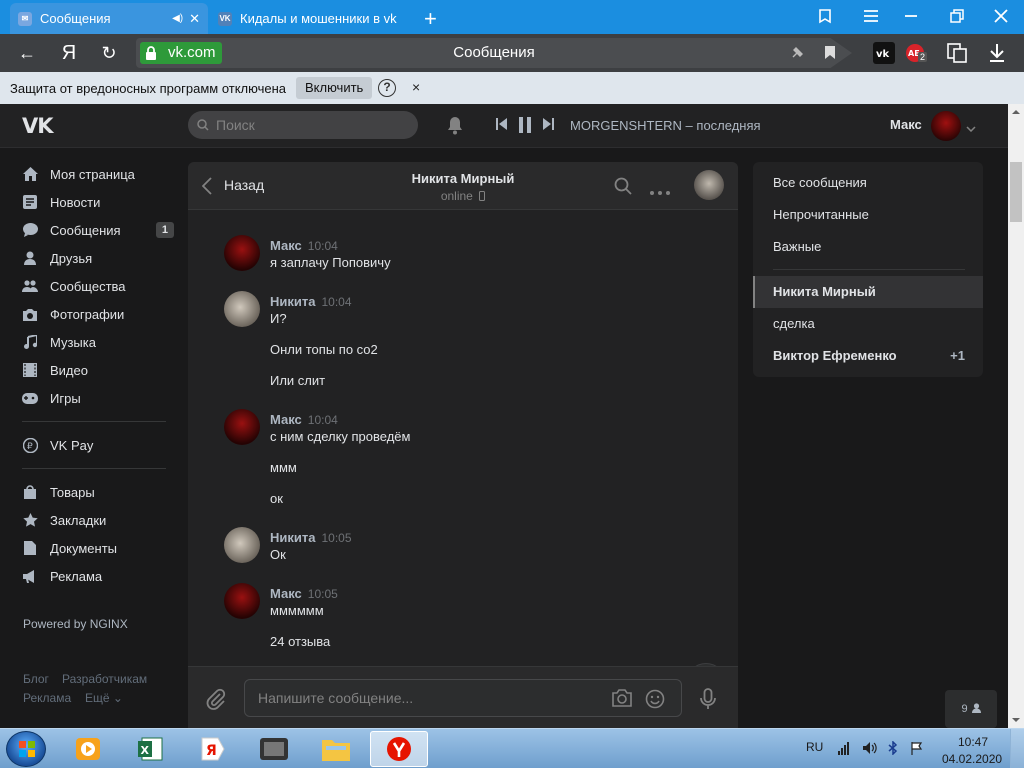  What do you see at coordinates (957, 53) in the screenshot?
I see `screenshot-extension-icon` at bounding box center [957, 53].